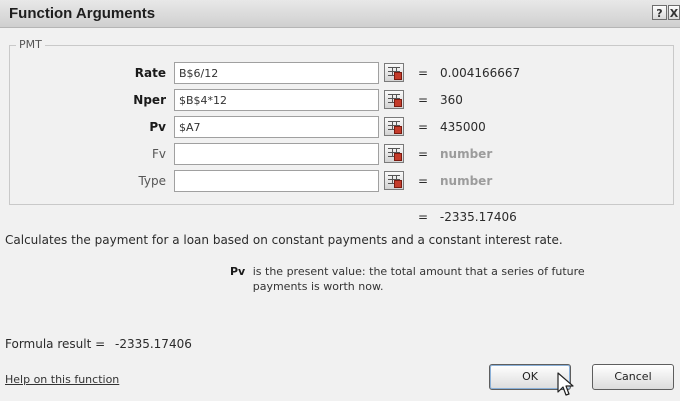 This screenshot has height=401, width=680. I want to click on formula-result: Formula result = -2335.17406, so click(98, 344).